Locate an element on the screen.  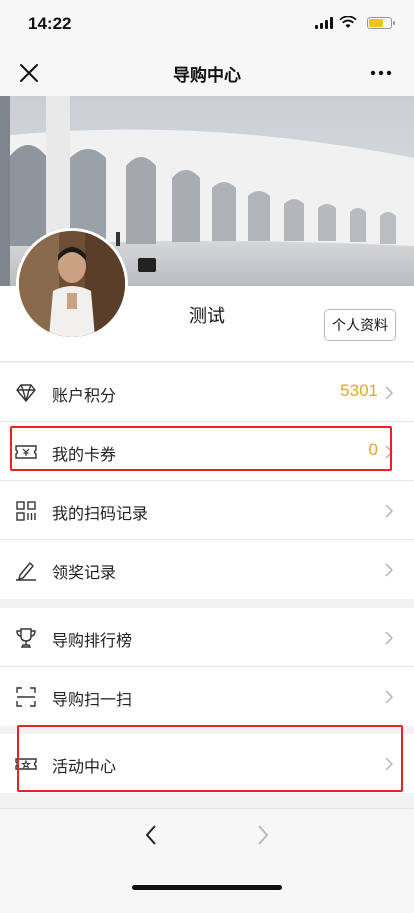
profile-info-button: 个人资料 is located at coordinates (360, 325).